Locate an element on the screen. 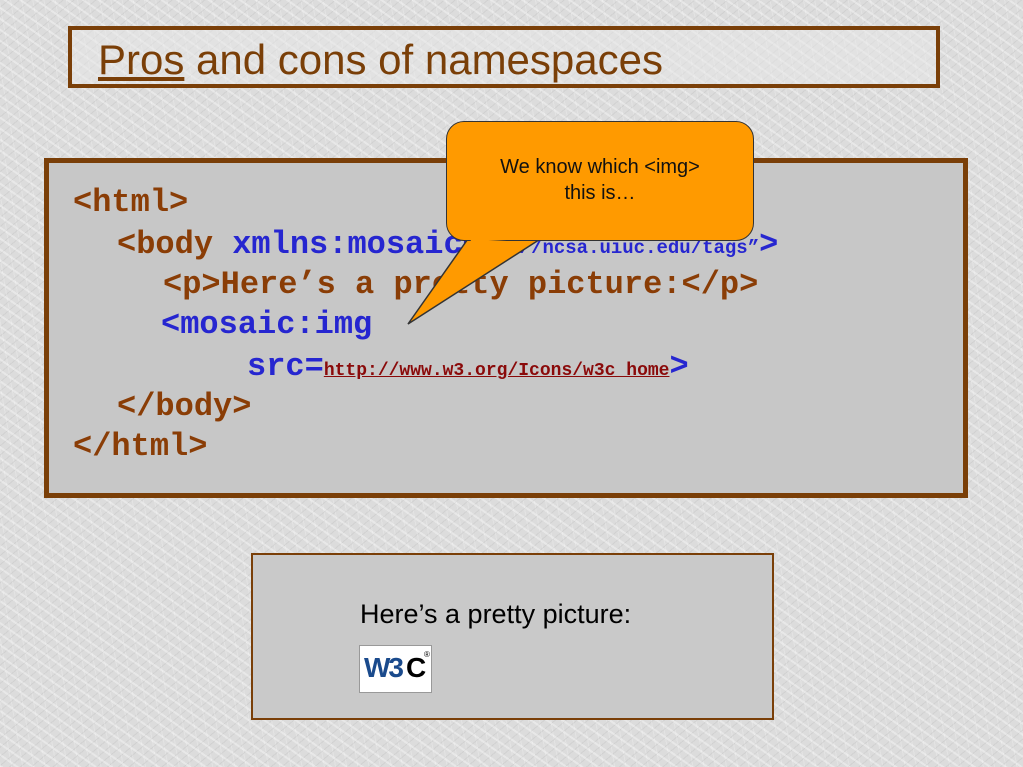 Image resolution: width=1023 pixels, height=767 pixels. title-rest: and cons of namespaces is located at coordinates (423, 59).